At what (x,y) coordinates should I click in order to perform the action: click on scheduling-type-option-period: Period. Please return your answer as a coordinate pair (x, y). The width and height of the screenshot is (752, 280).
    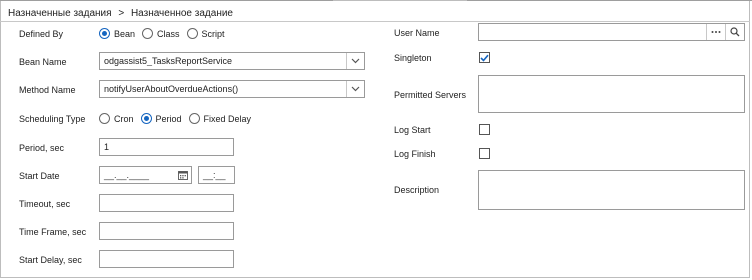
    Looking at the image, I should click on (161, 118).